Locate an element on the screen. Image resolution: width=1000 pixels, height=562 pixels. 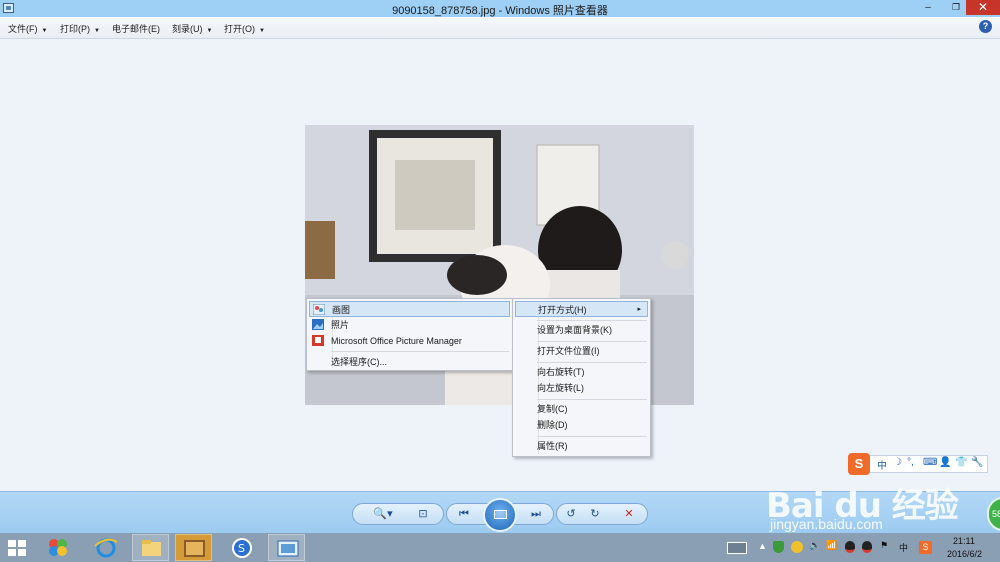
volume-icon: 🔈 is located at coordinates (814, 545).